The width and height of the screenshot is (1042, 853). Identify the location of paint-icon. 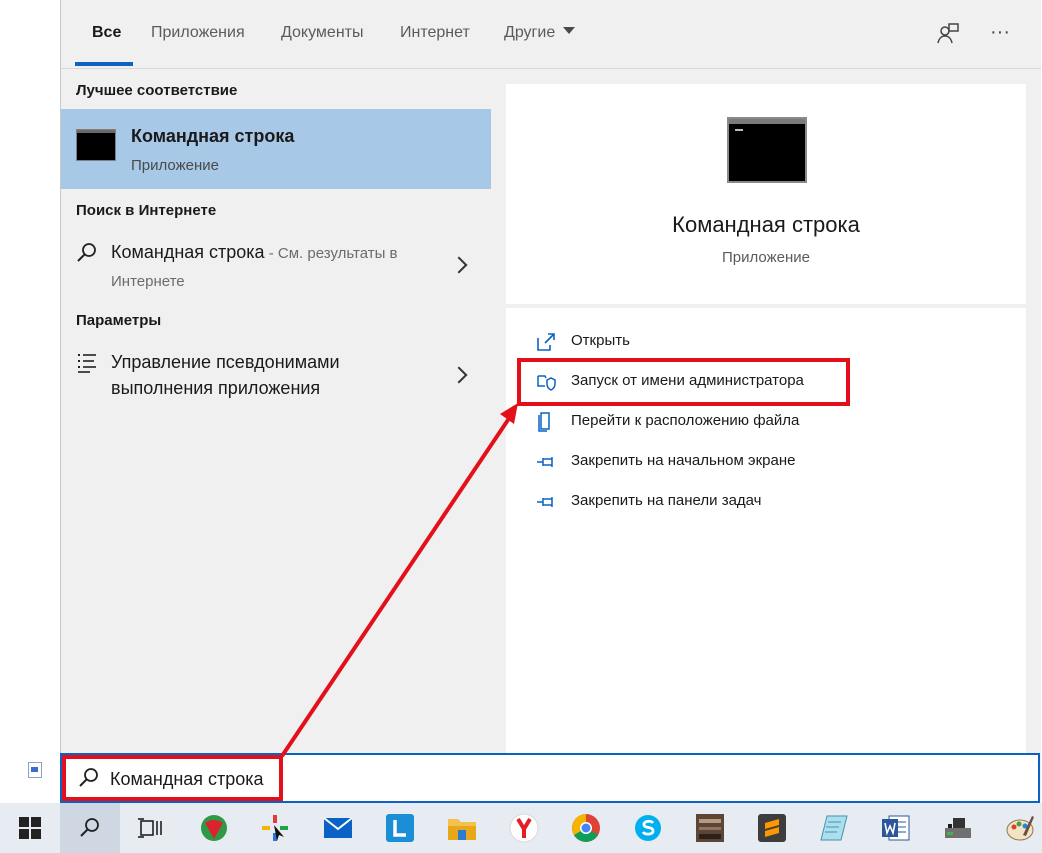
(1020, 828).